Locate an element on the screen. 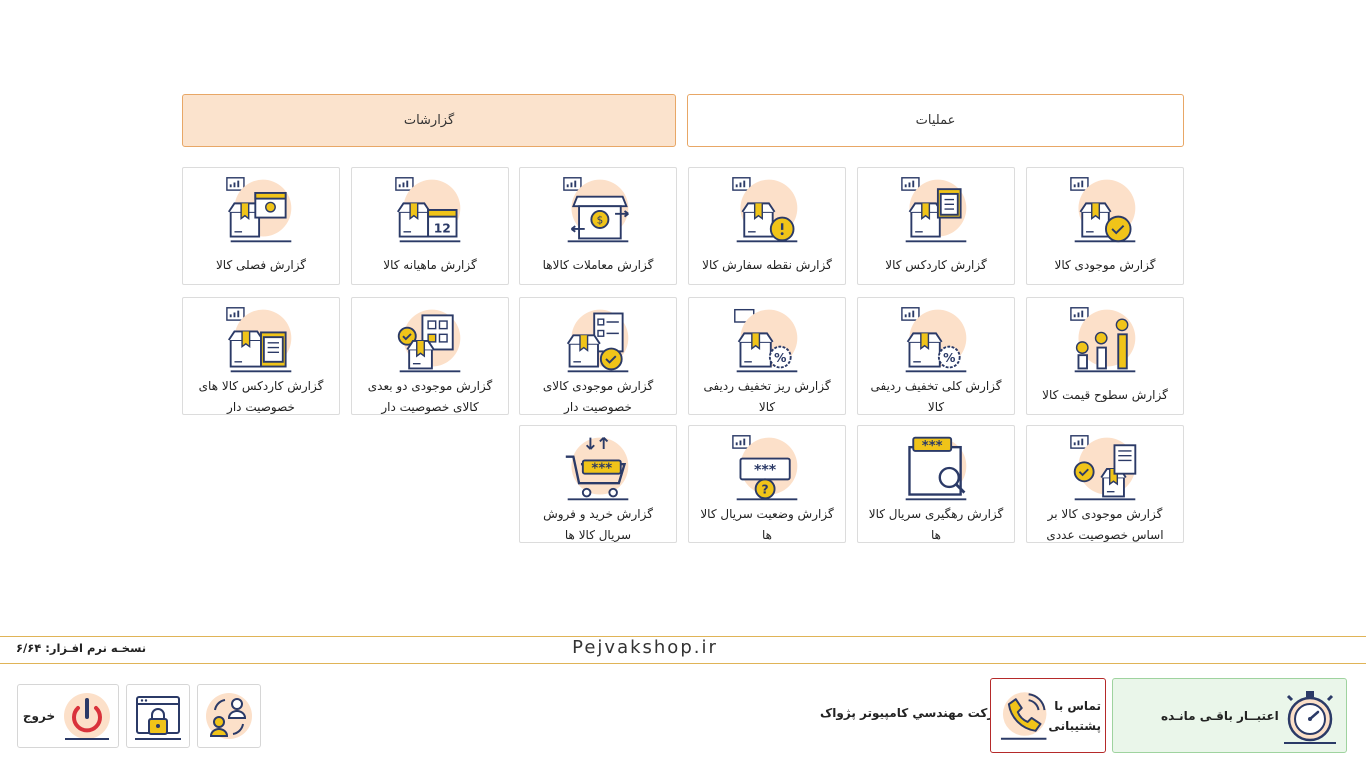  report-tile: گزارش کاردکس کالا is located at coordinates (936, 226).